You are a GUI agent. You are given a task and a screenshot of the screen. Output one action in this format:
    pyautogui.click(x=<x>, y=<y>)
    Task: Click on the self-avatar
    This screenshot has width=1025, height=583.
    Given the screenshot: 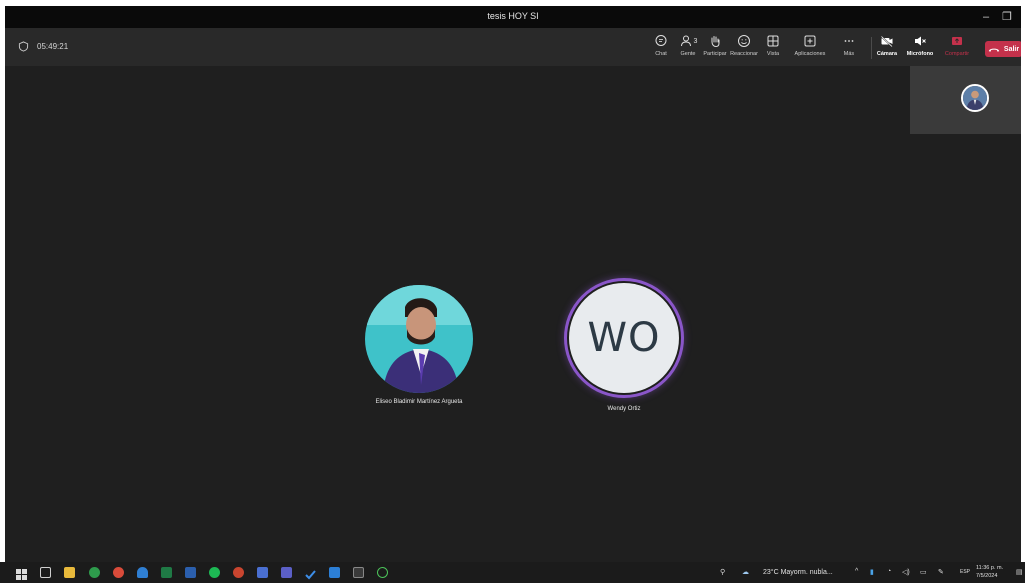 What is the action you would take?
    pyautogui.click(x=975, y=98)
    